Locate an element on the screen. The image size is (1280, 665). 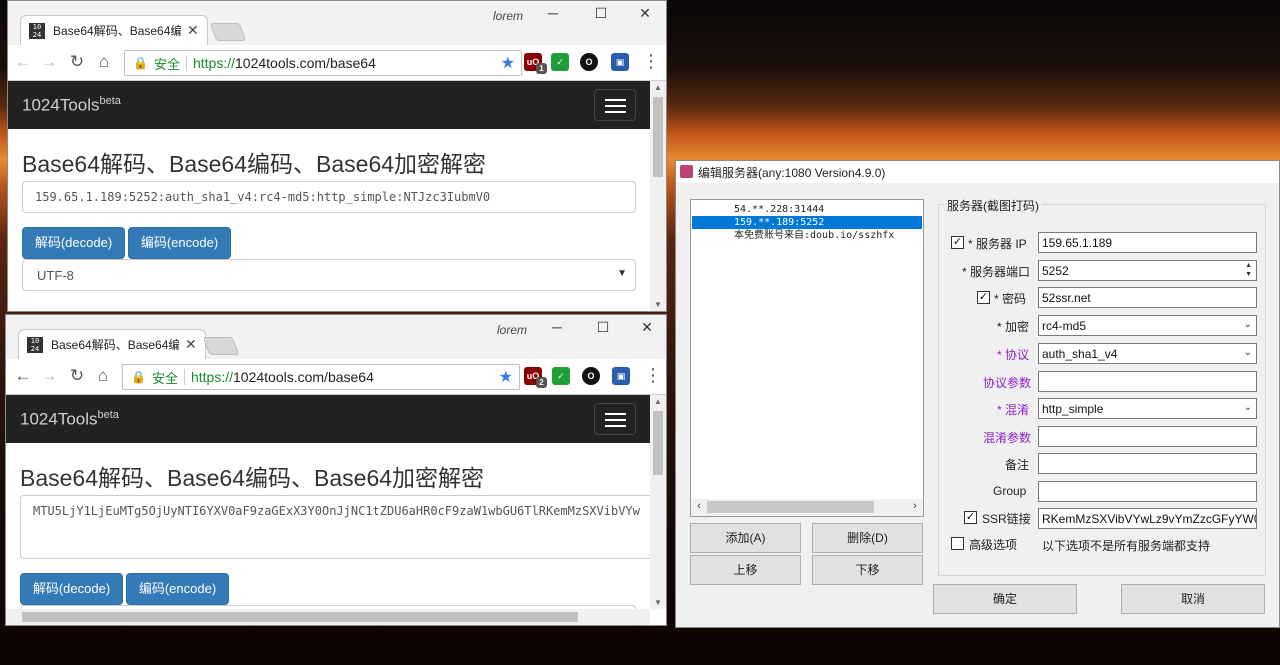
encryption-select: rc4-md5 ⌄ is located at coordinates (1147, 325).